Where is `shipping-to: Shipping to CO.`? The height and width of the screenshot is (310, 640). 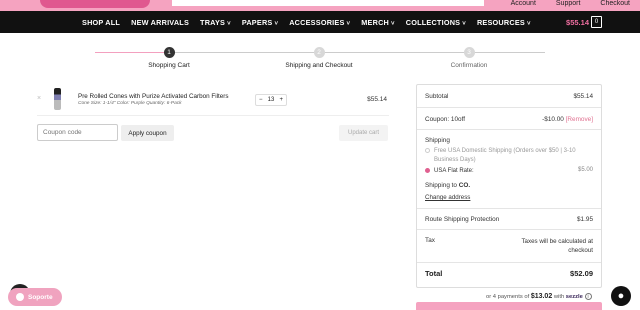
shipping-to: Shipping to CO. is located at coordinates (447, 185).